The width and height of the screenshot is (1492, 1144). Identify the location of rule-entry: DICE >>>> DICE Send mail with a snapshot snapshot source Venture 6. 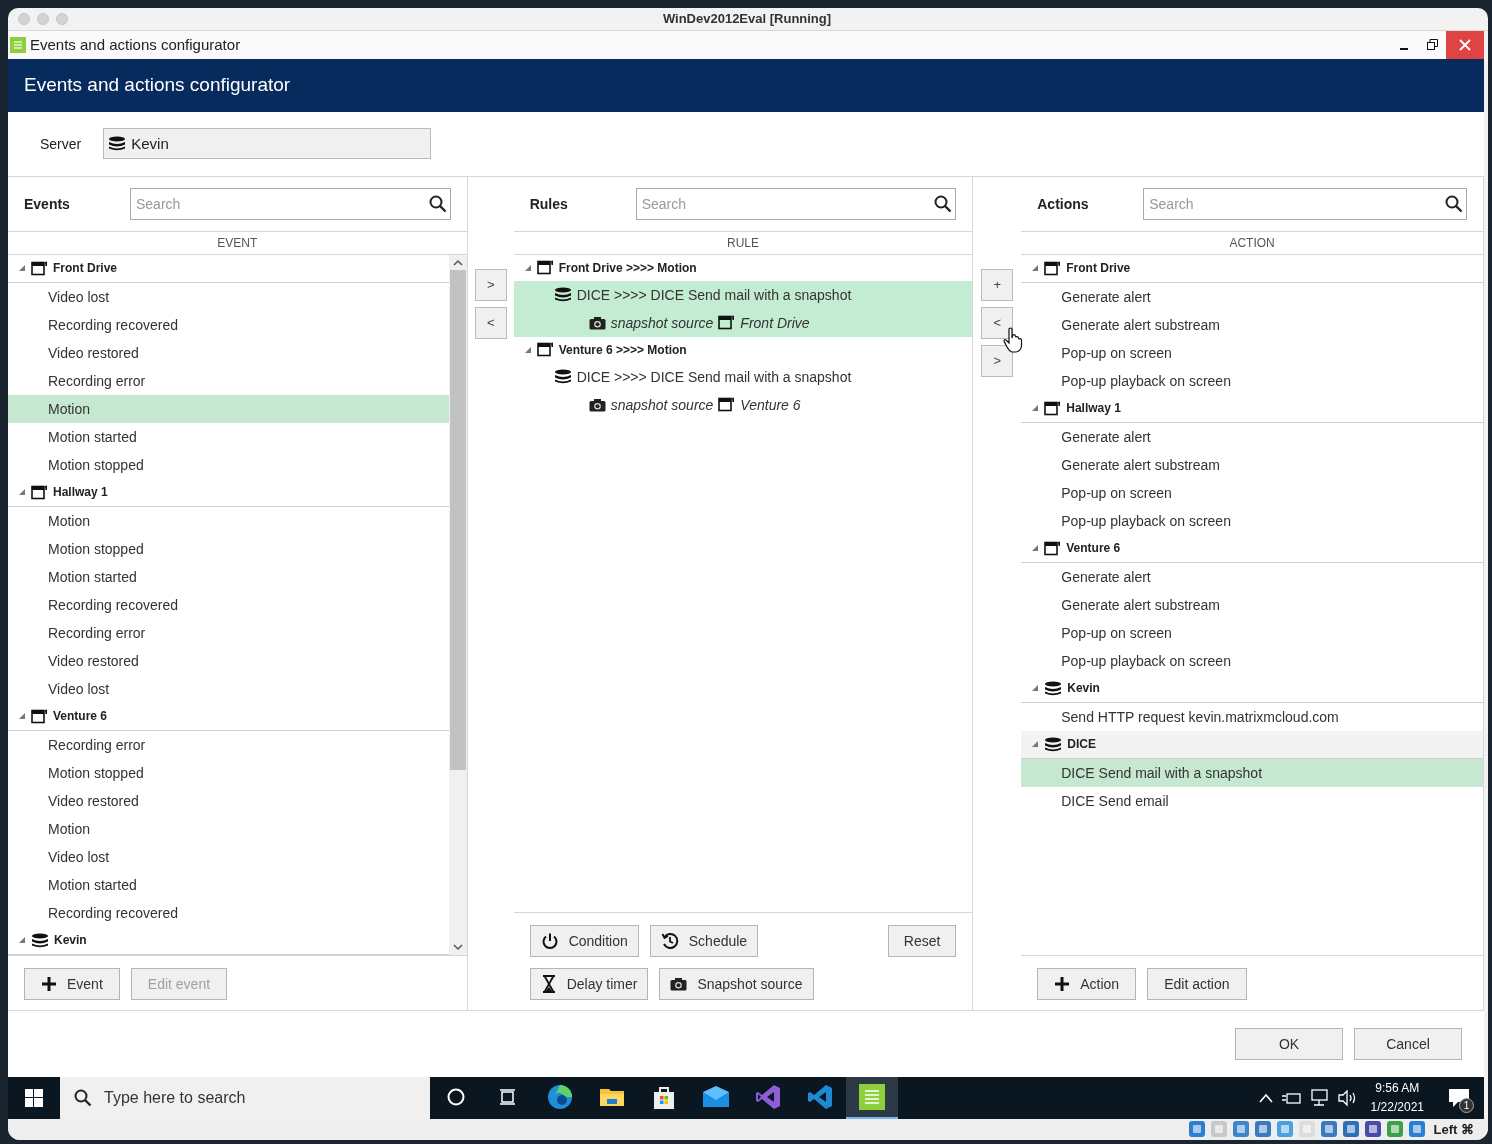
(743, 390).